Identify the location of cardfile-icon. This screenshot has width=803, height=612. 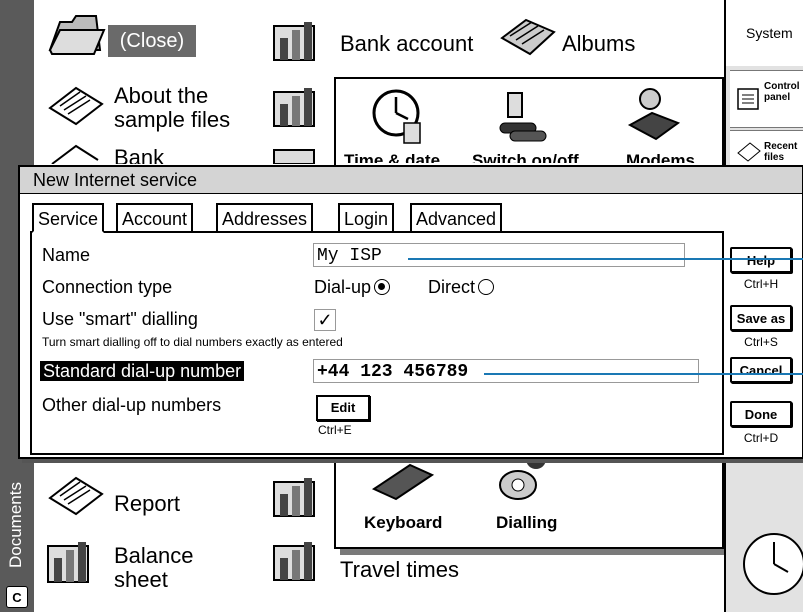
(527, 36).